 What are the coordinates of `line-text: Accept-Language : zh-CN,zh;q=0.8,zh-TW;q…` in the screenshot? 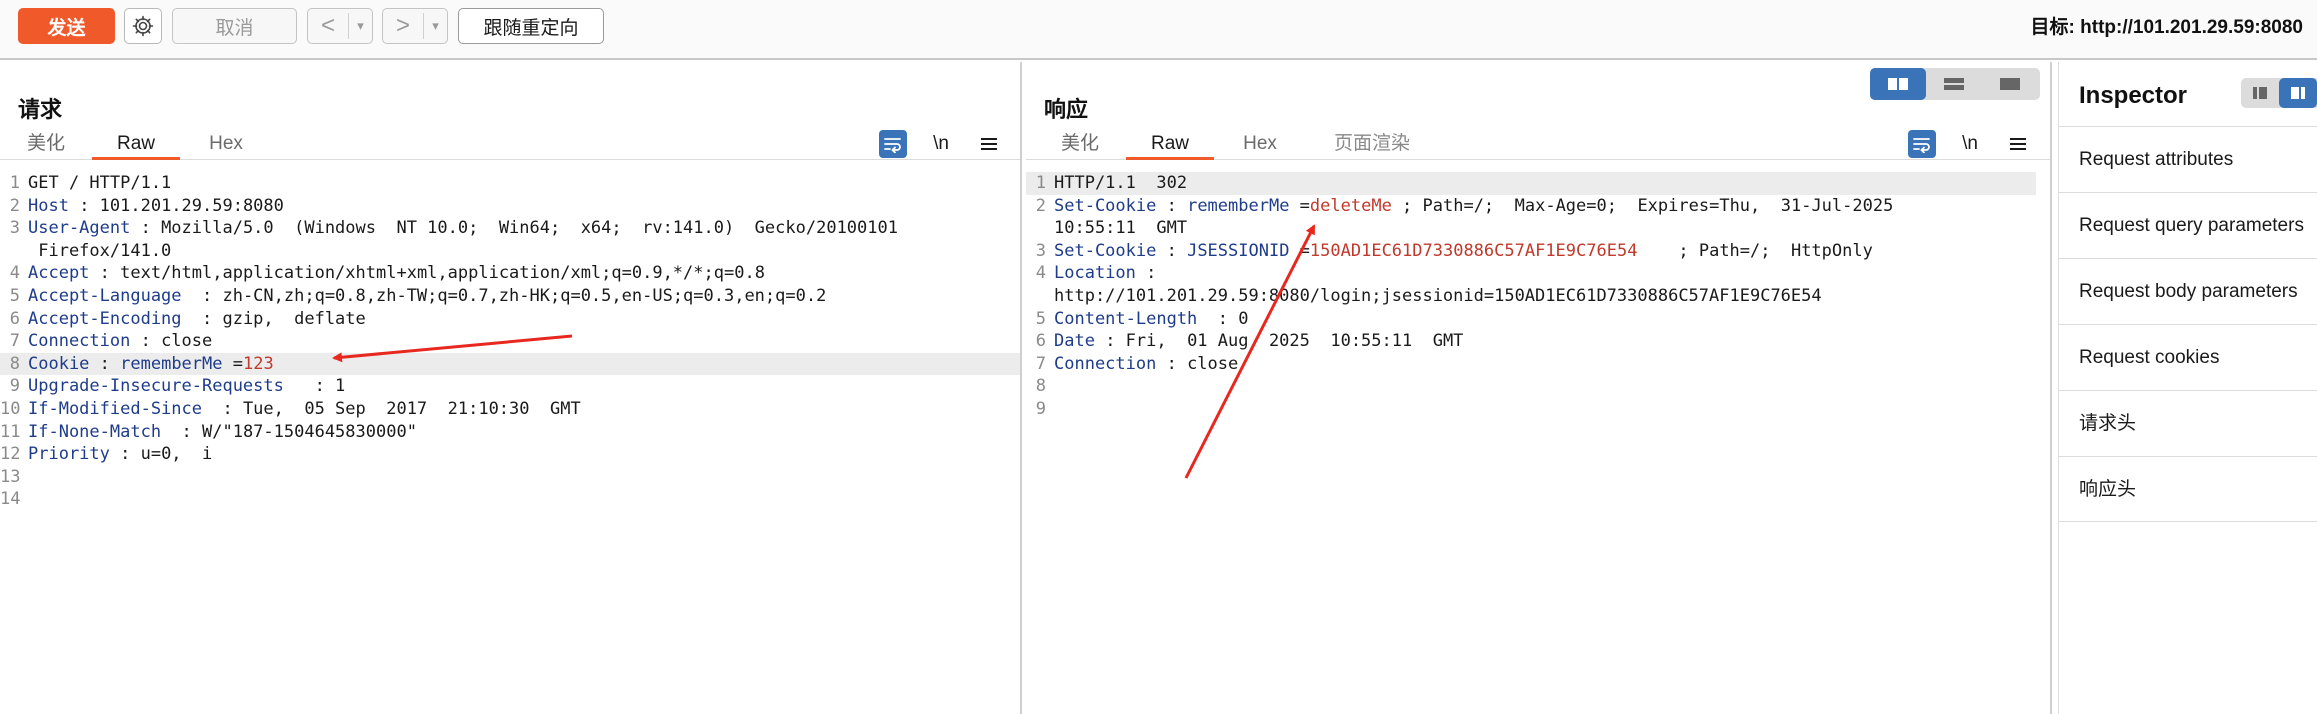 It's located at (427, 296).